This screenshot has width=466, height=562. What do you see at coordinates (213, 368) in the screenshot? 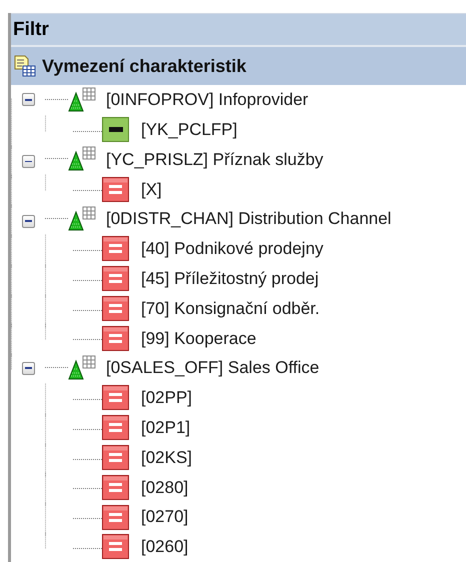
I see `tree-node: [0SALES_OFF] Sales Office` at bounding box center [213, 368].